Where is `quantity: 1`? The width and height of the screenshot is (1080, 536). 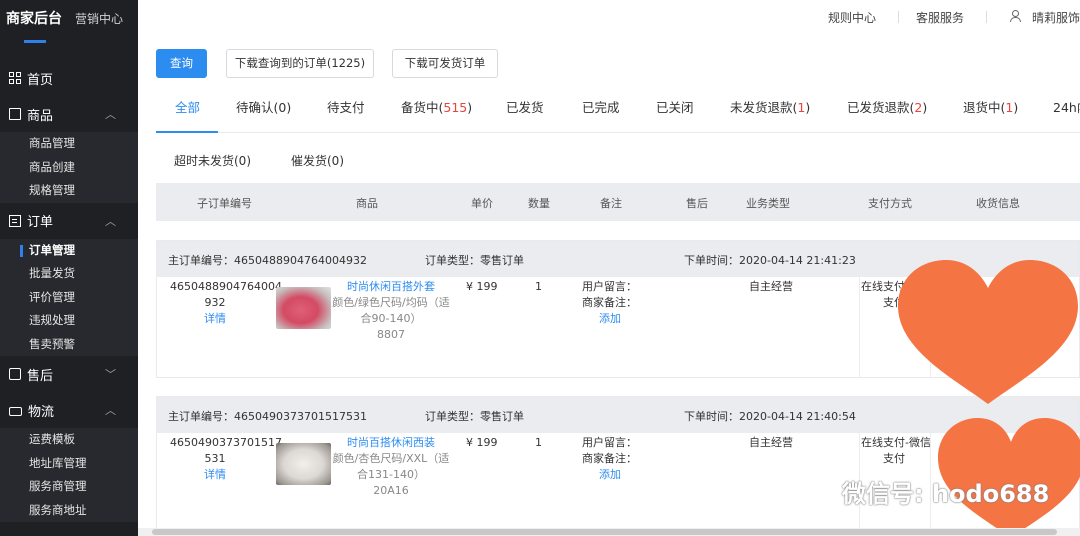
quantity: 1 is located at coordinates (538, 286).